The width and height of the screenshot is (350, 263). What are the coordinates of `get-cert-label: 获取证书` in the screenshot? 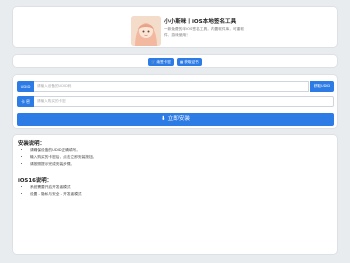 It's located at (191, 62).